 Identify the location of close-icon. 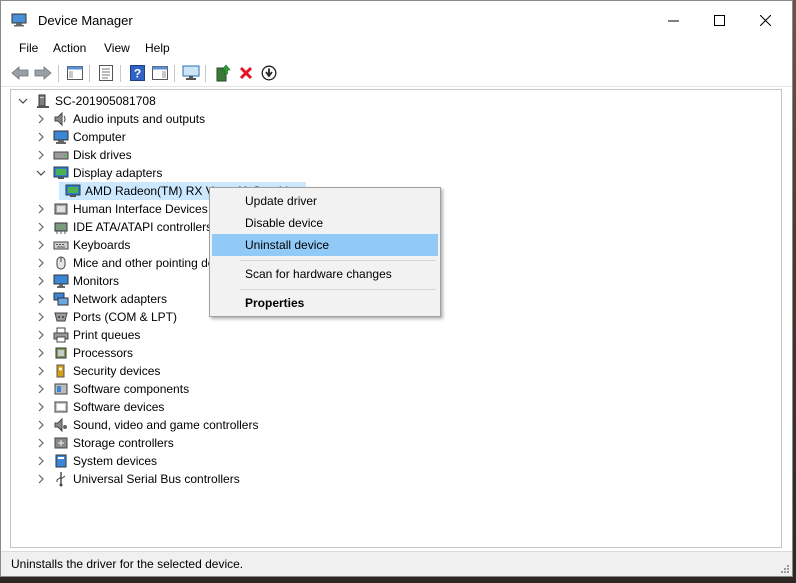
(765, 20).